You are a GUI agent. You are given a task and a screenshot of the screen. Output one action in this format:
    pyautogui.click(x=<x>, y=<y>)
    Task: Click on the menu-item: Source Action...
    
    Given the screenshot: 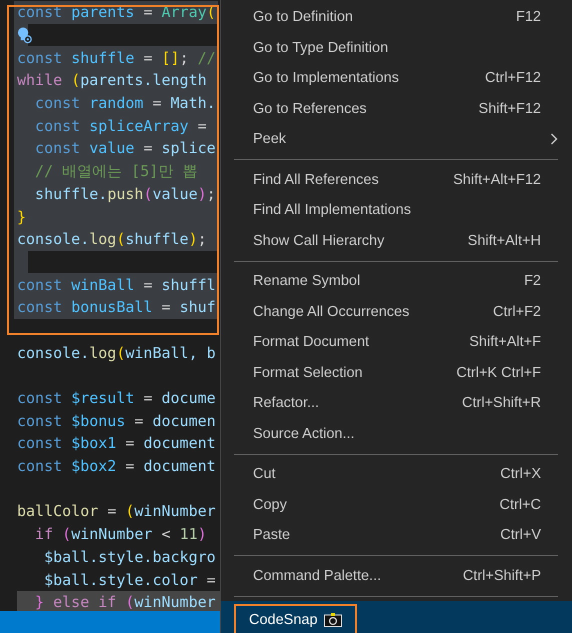 What is the action you would take?
    pyautogui.click(x=396, y=433)
    